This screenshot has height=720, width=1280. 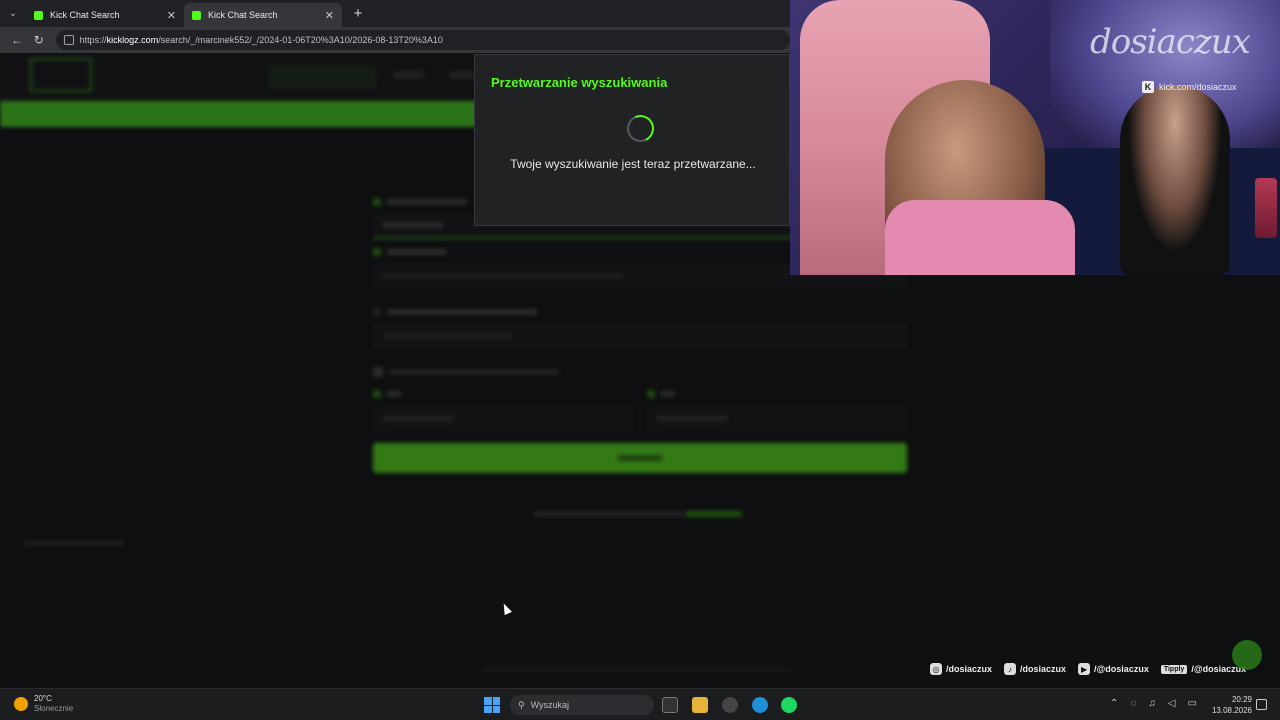 I want to click on windows-start-icon, so click(x=492, y=705).